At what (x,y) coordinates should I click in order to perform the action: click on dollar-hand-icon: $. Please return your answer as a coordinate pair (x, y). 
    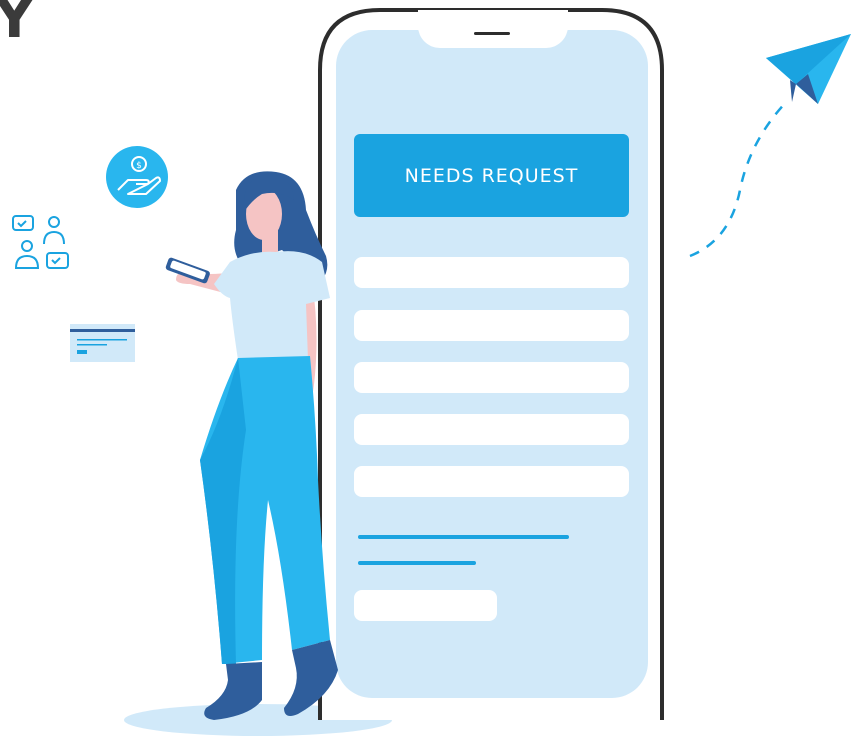
    Looking at the image, I should click on (137, 177).